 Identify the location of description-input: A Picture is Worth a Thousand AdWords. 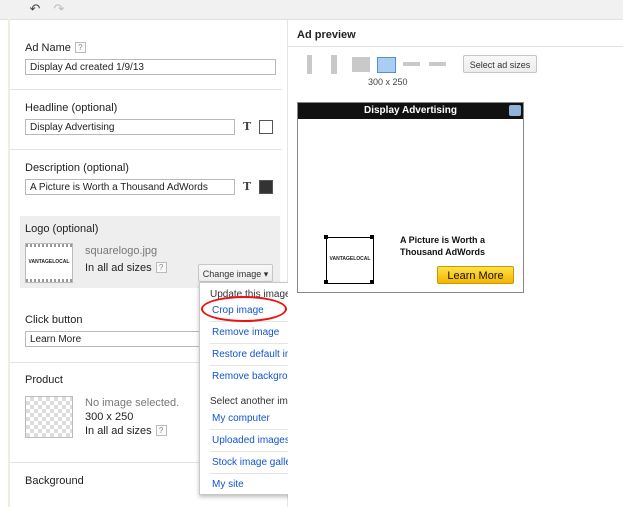
(130, 187).